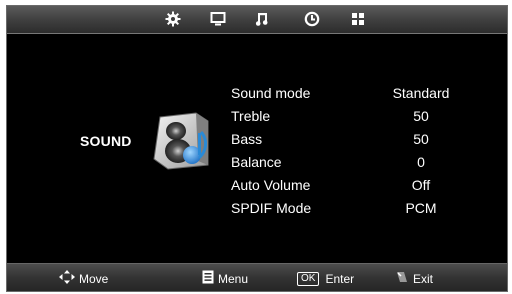 This screenshot has height=294, width=512. What do you see at coordinates (173, 19) in the screenshot?
I see `gear-icon` at bounding box center [173, 19].